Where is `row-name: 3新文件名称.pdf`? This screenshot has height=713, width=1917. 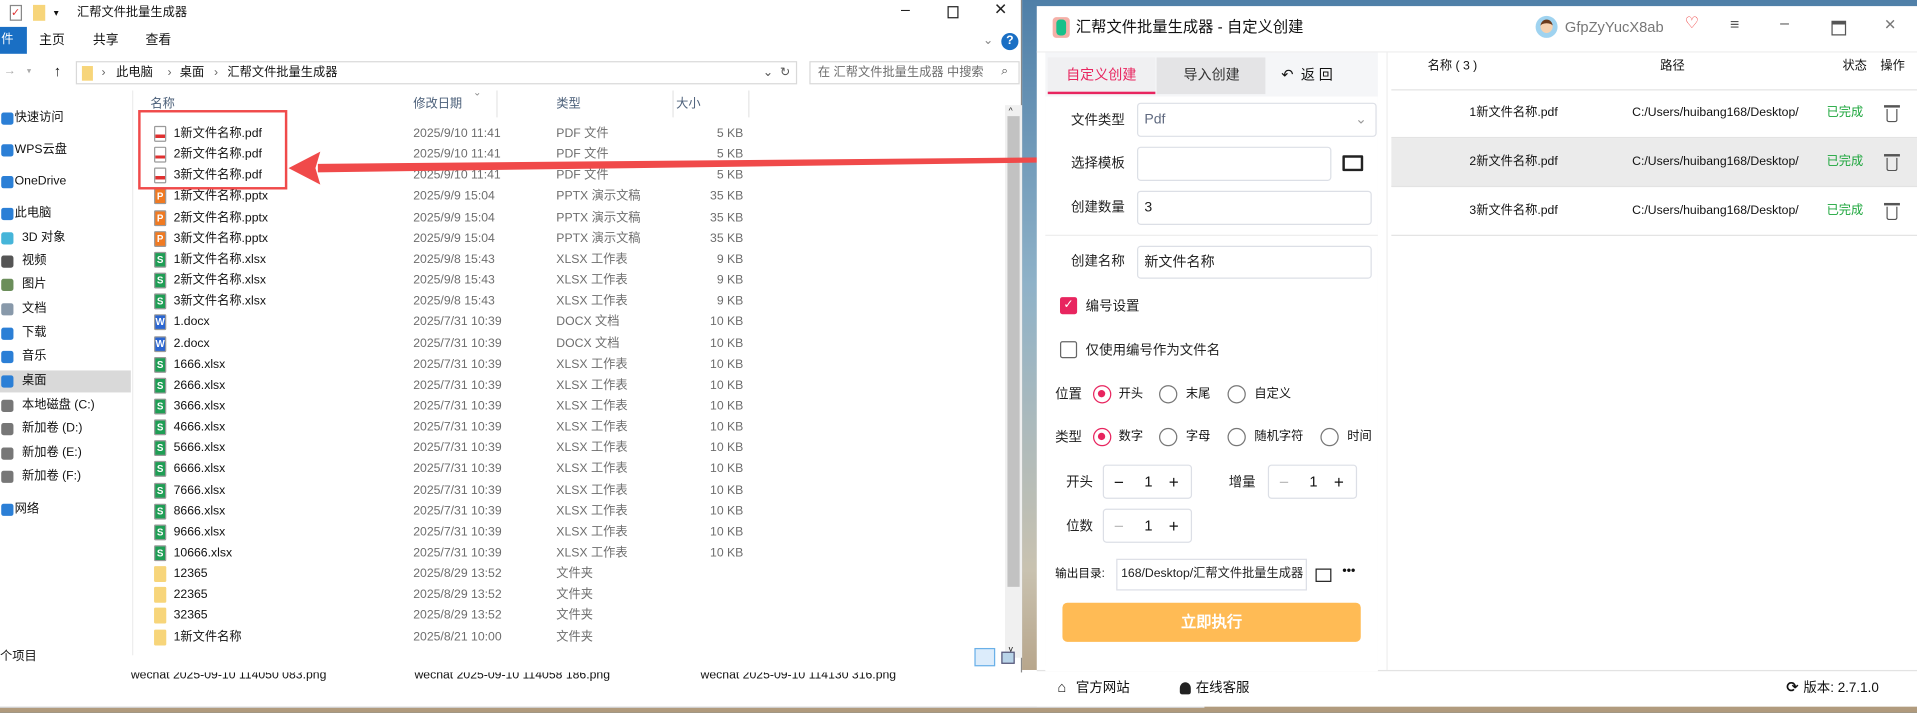
row-name: 3新文件名称.pdf is located at coordinates (1513, 211).